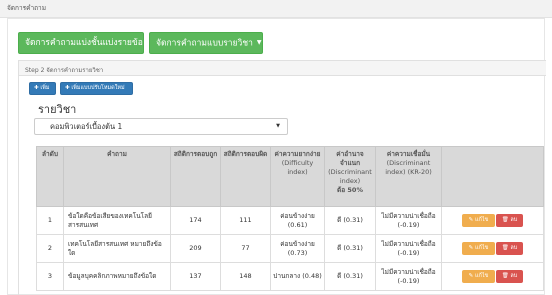  I want to click on header-reliability-label: ค่าความเชื่อมั่น, so click(408, 154).